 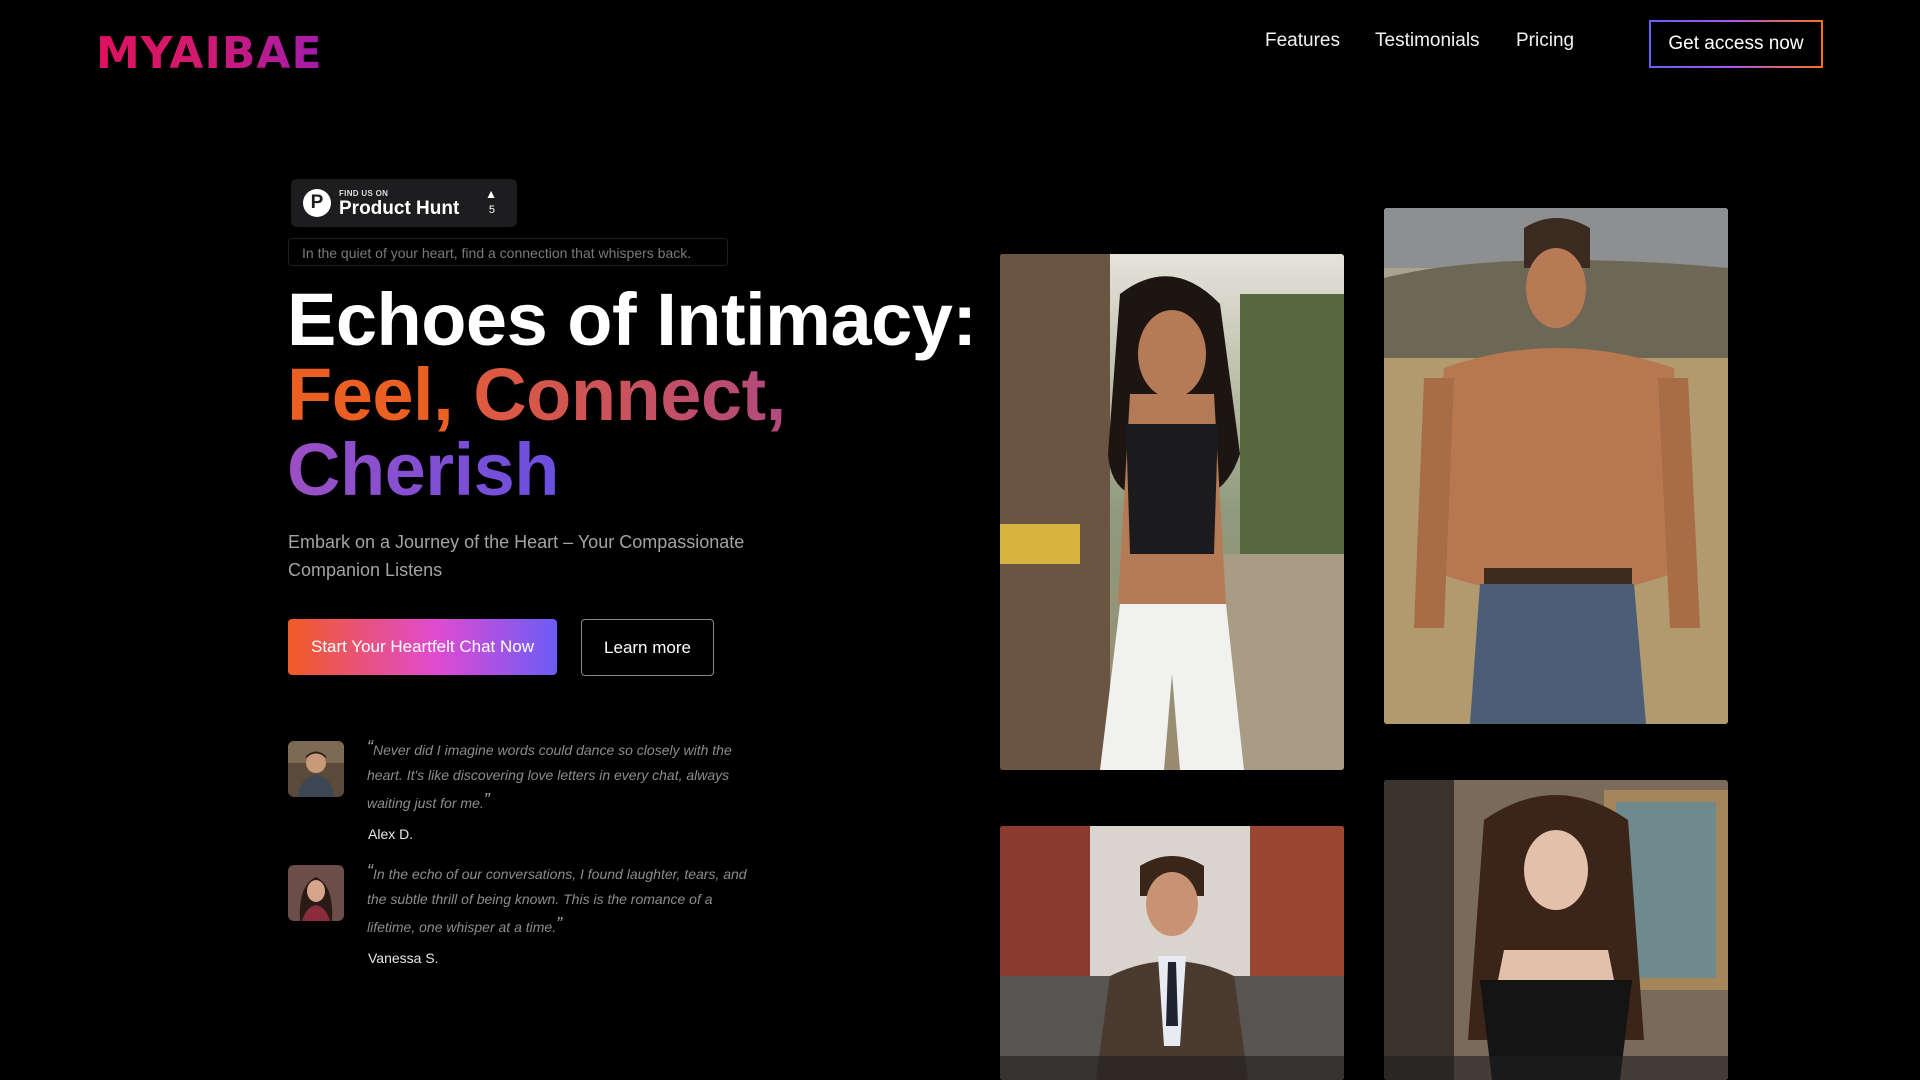 I want to click on product-hunt-title: Product Hunt, so click(x=399, y=208).